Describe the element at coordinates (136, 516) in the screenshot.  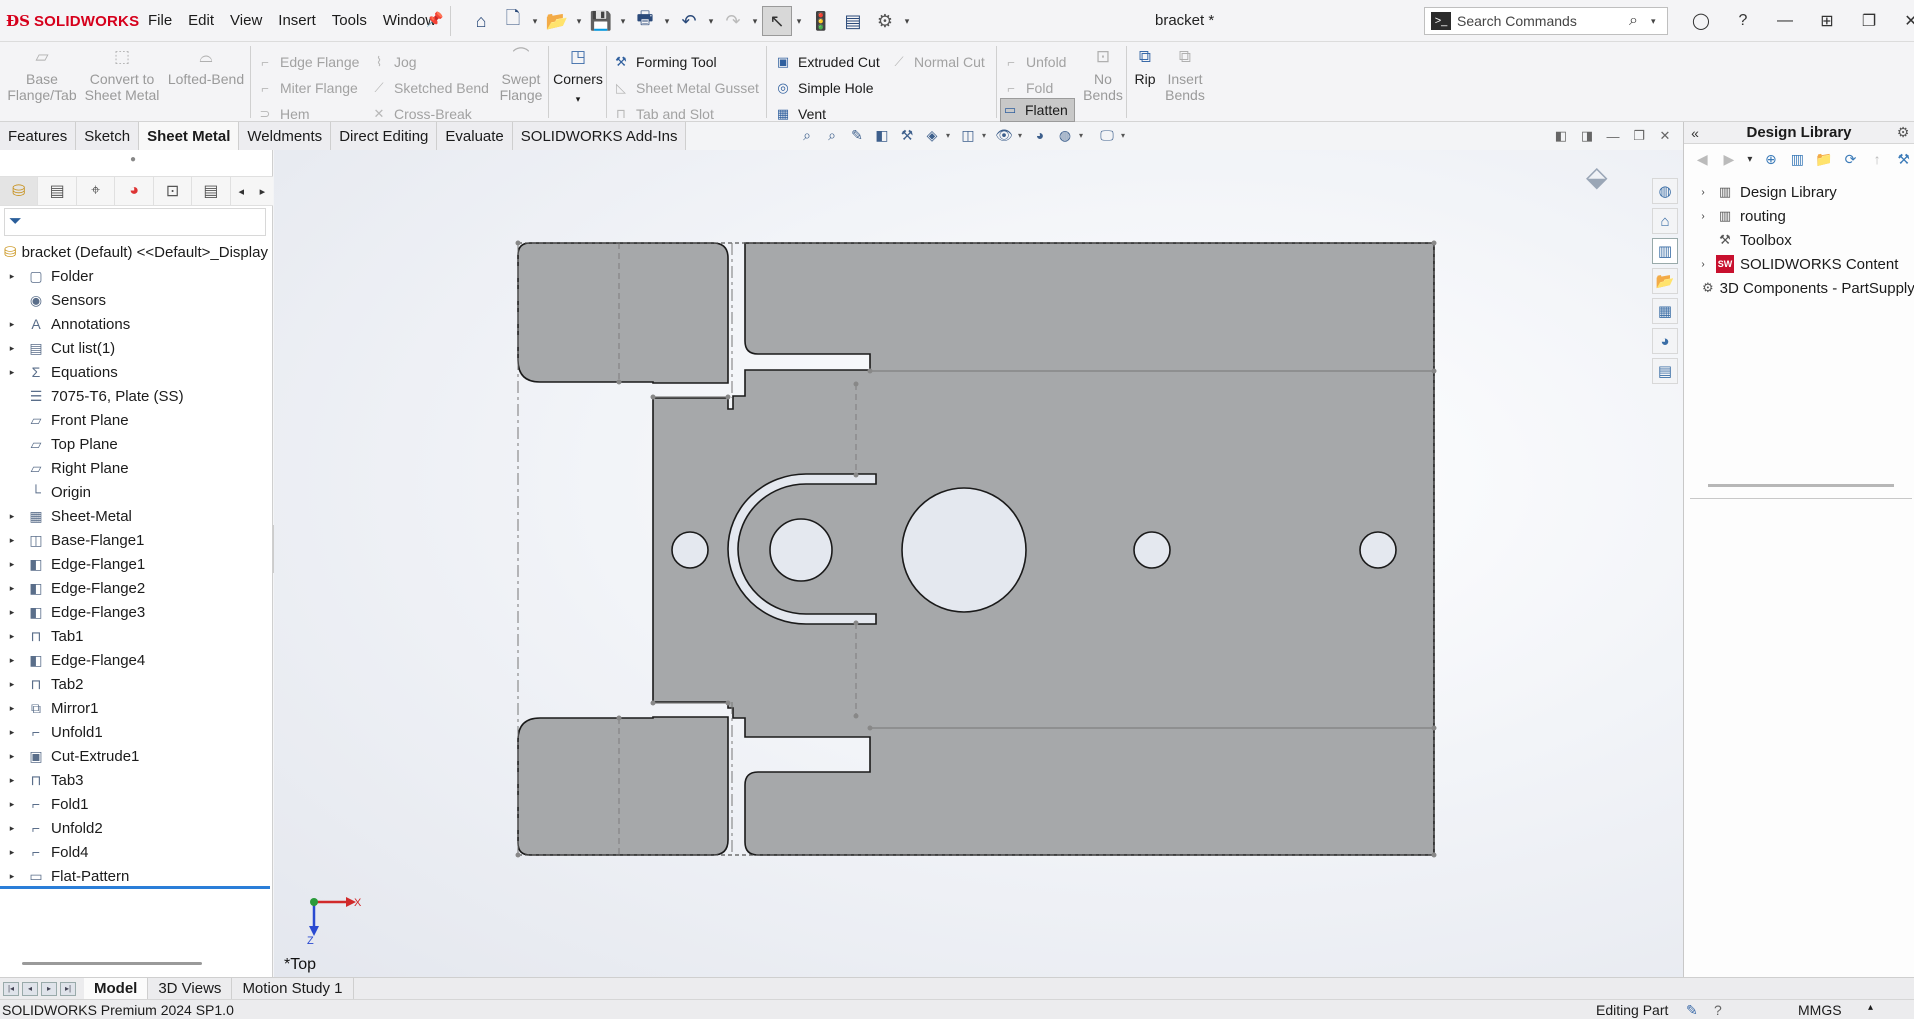
I see `tree-item: ▸ ▦ Sheet-Metal` at that location.